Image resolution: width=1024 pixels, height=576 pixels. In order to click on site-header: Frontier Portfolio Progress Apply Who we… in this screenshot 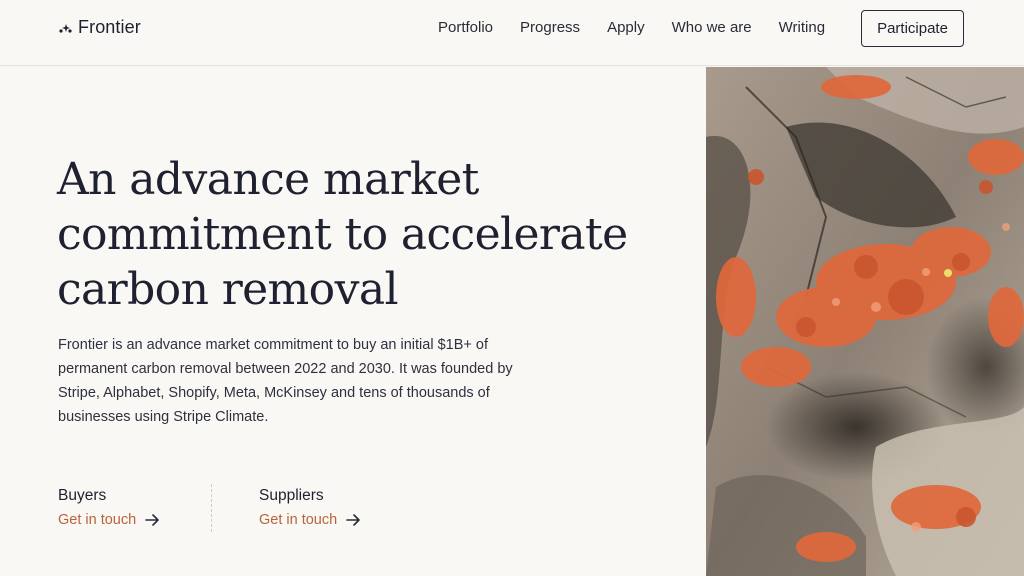, I will do `click(512, 33)`.